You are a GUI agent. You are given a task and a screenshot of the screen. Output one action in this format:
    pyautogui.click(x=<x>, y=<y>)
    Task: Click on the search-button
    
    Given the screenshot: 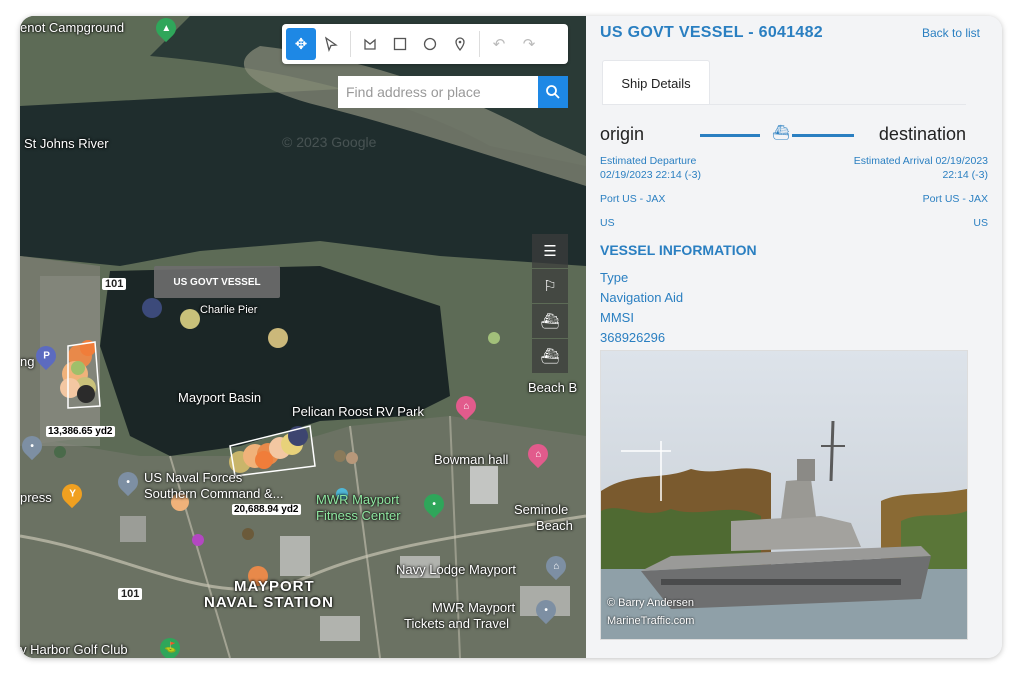 What is the action you would take?
    pyautogui.click(x=553, y=92)
    